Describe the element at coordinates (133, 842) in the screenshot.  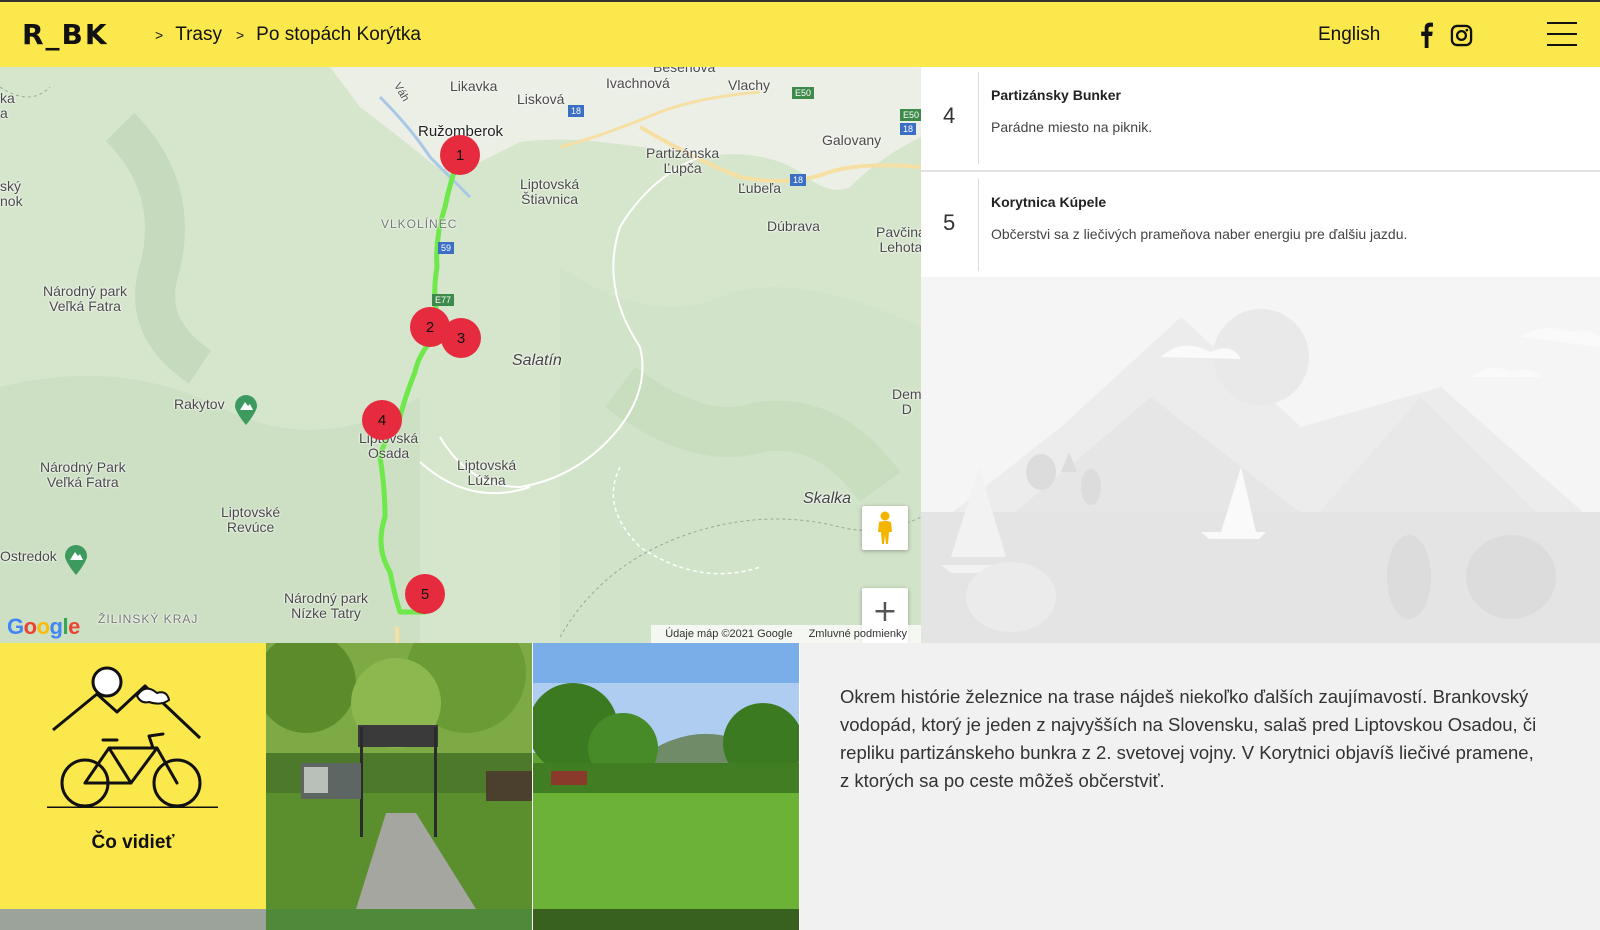
I see `what-to-see-label: Čo vidieť` at that location.